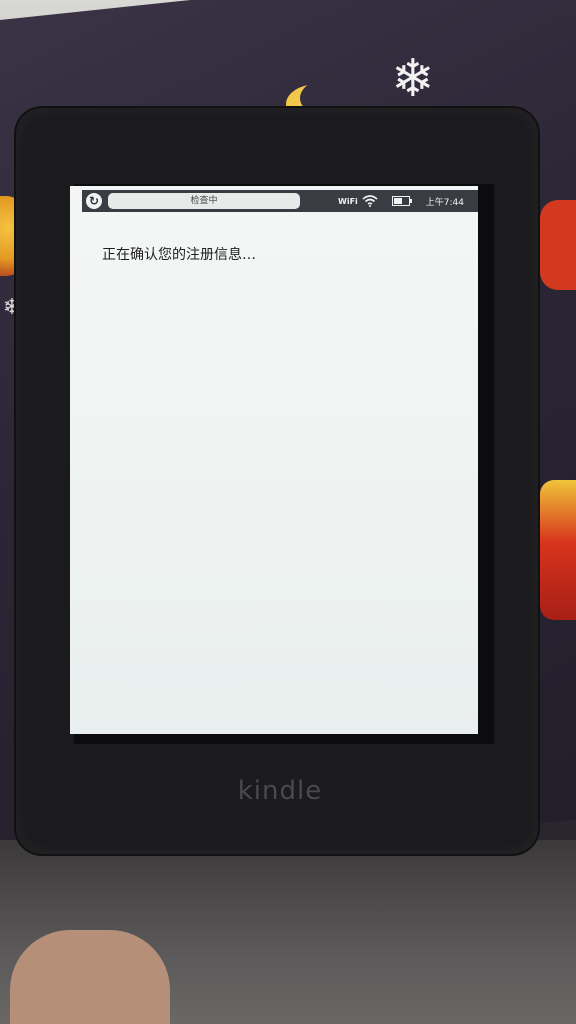 Image resolution: width=576 pixels, height=1024 pixels. What do you see at coordinates (444, 202) in the screenshot?
I see `clock: 上午7:44` at bounding box center [444, 202].